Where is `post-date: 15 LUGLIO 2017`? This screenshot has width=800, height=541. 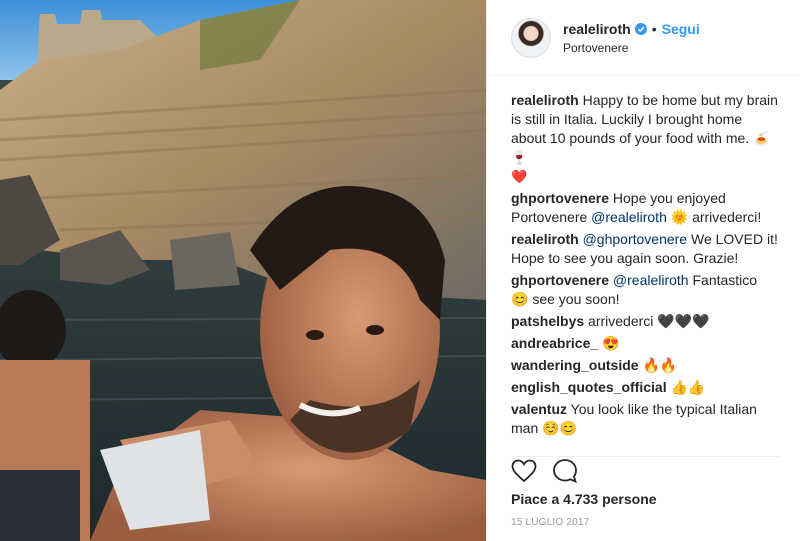 post-date: 15 LUGLIO 2017 is located at coordinates (550, 522).